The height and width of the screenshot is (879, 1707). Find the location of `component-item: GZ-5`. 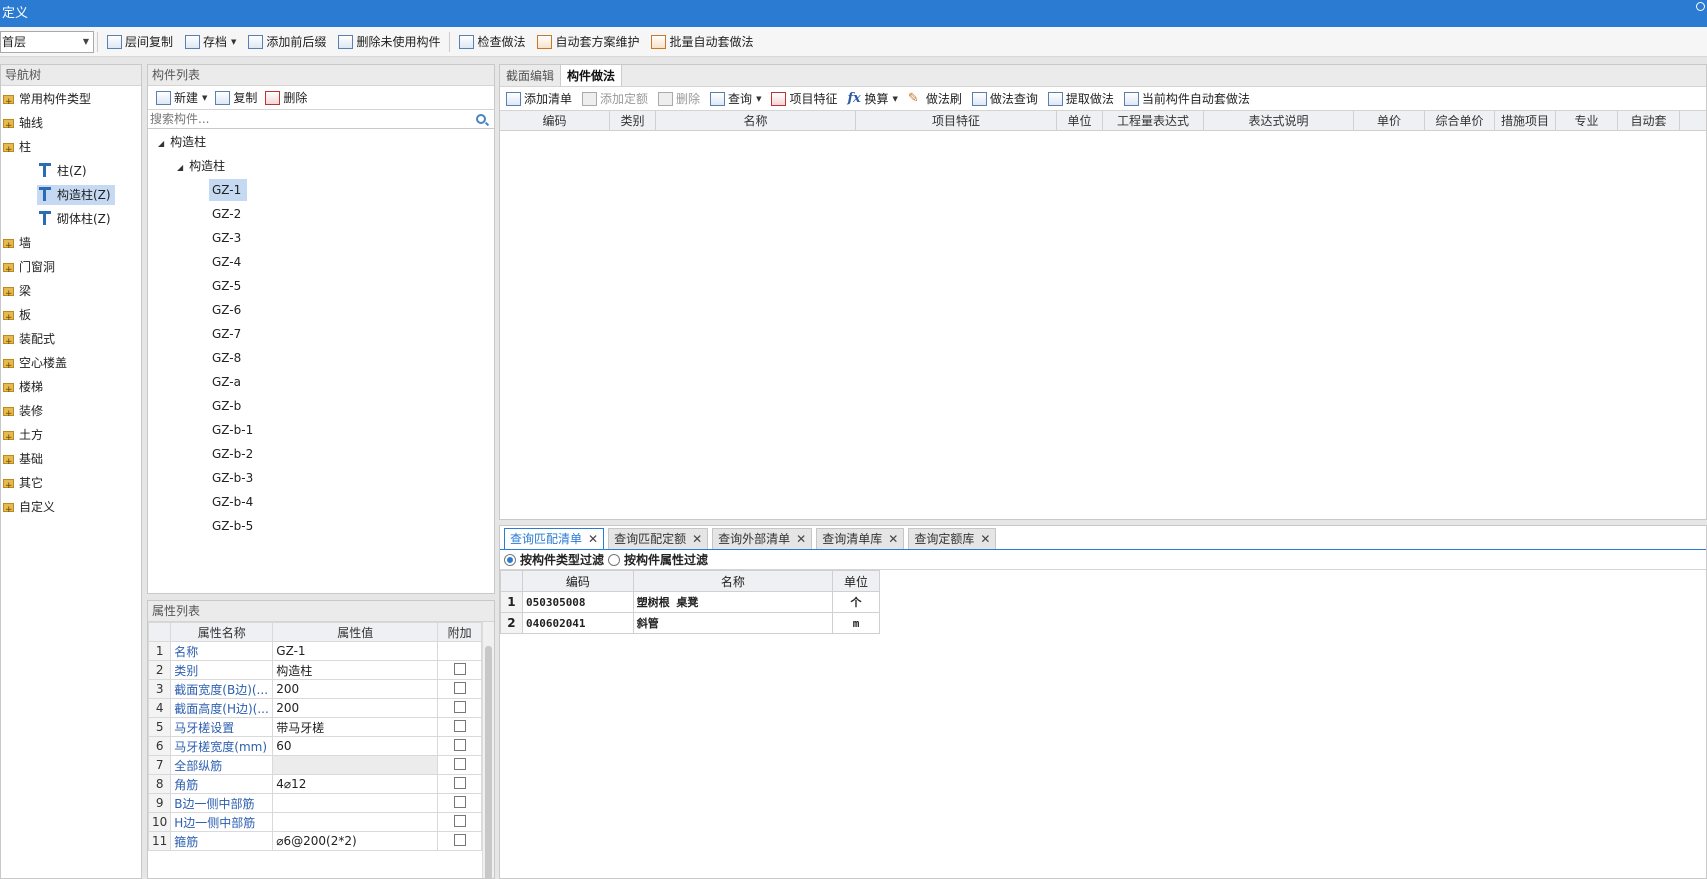

component-item: GZ-5 is located at coordinates (228, 286).